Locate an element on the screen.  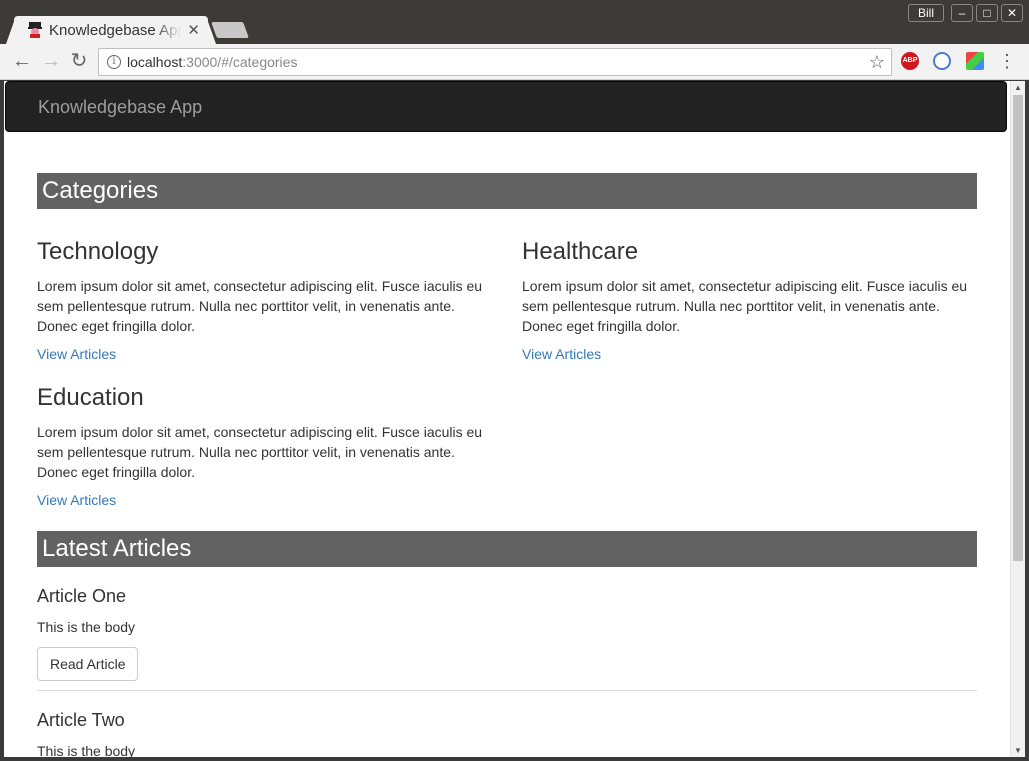
minimize-icon: – is located at coordinates (962, 13).